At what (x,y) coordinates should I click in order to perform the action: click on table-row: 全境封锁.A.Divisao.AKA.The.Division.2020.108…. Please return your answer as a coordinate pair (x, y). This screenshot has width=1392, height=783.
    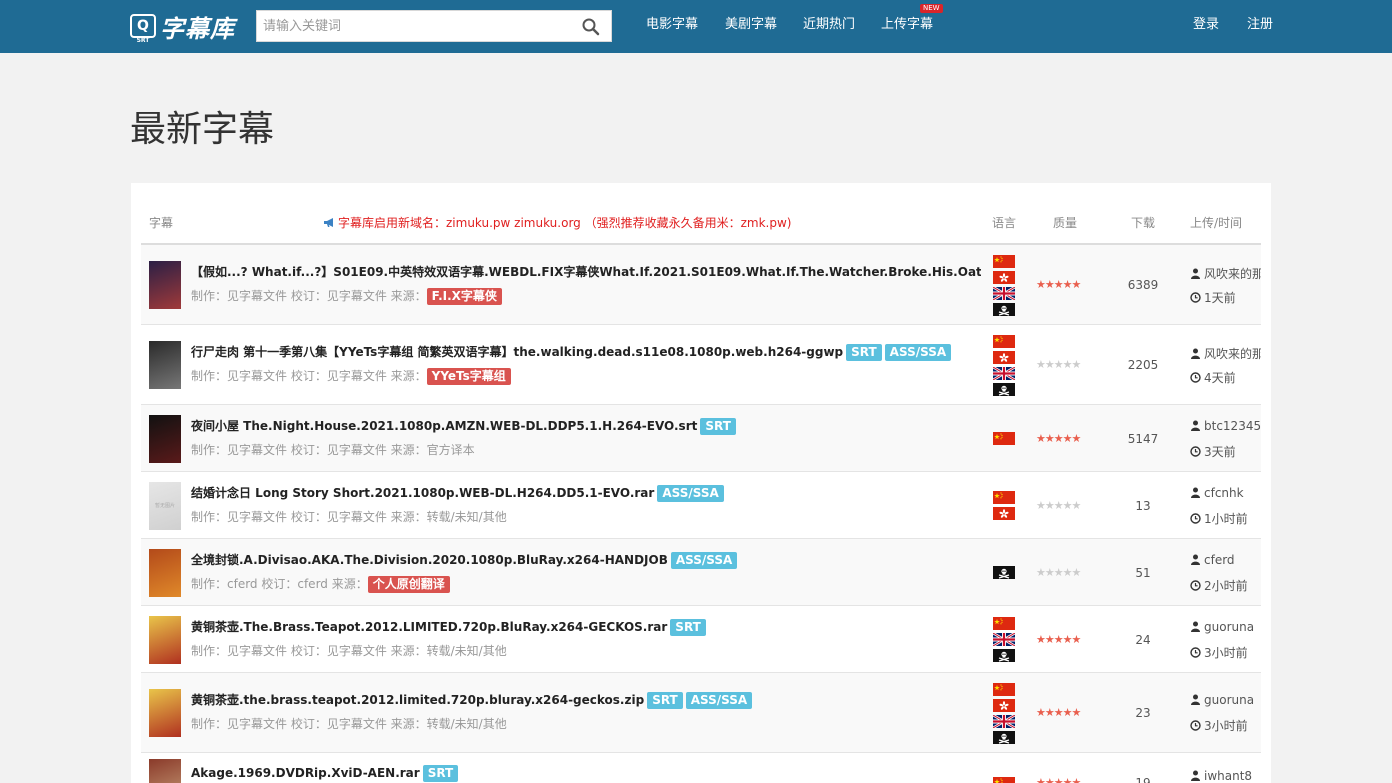
    Looking at the image, I should click on (701, 572).